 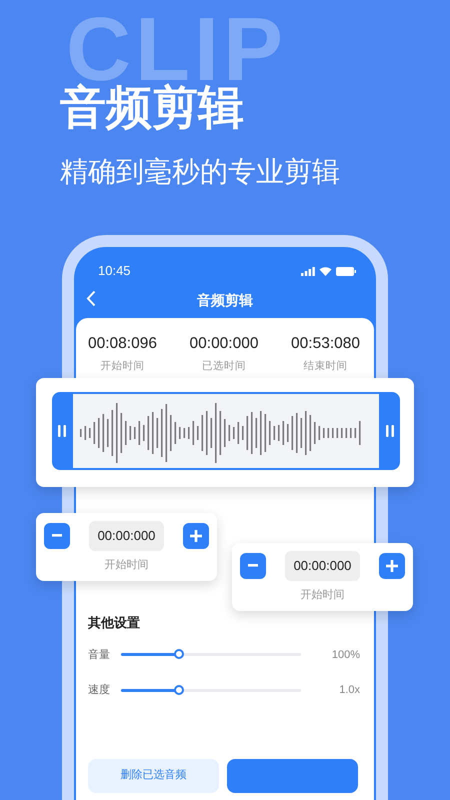 I want to click on slider-label: 音量, so click(x=99, y=655).